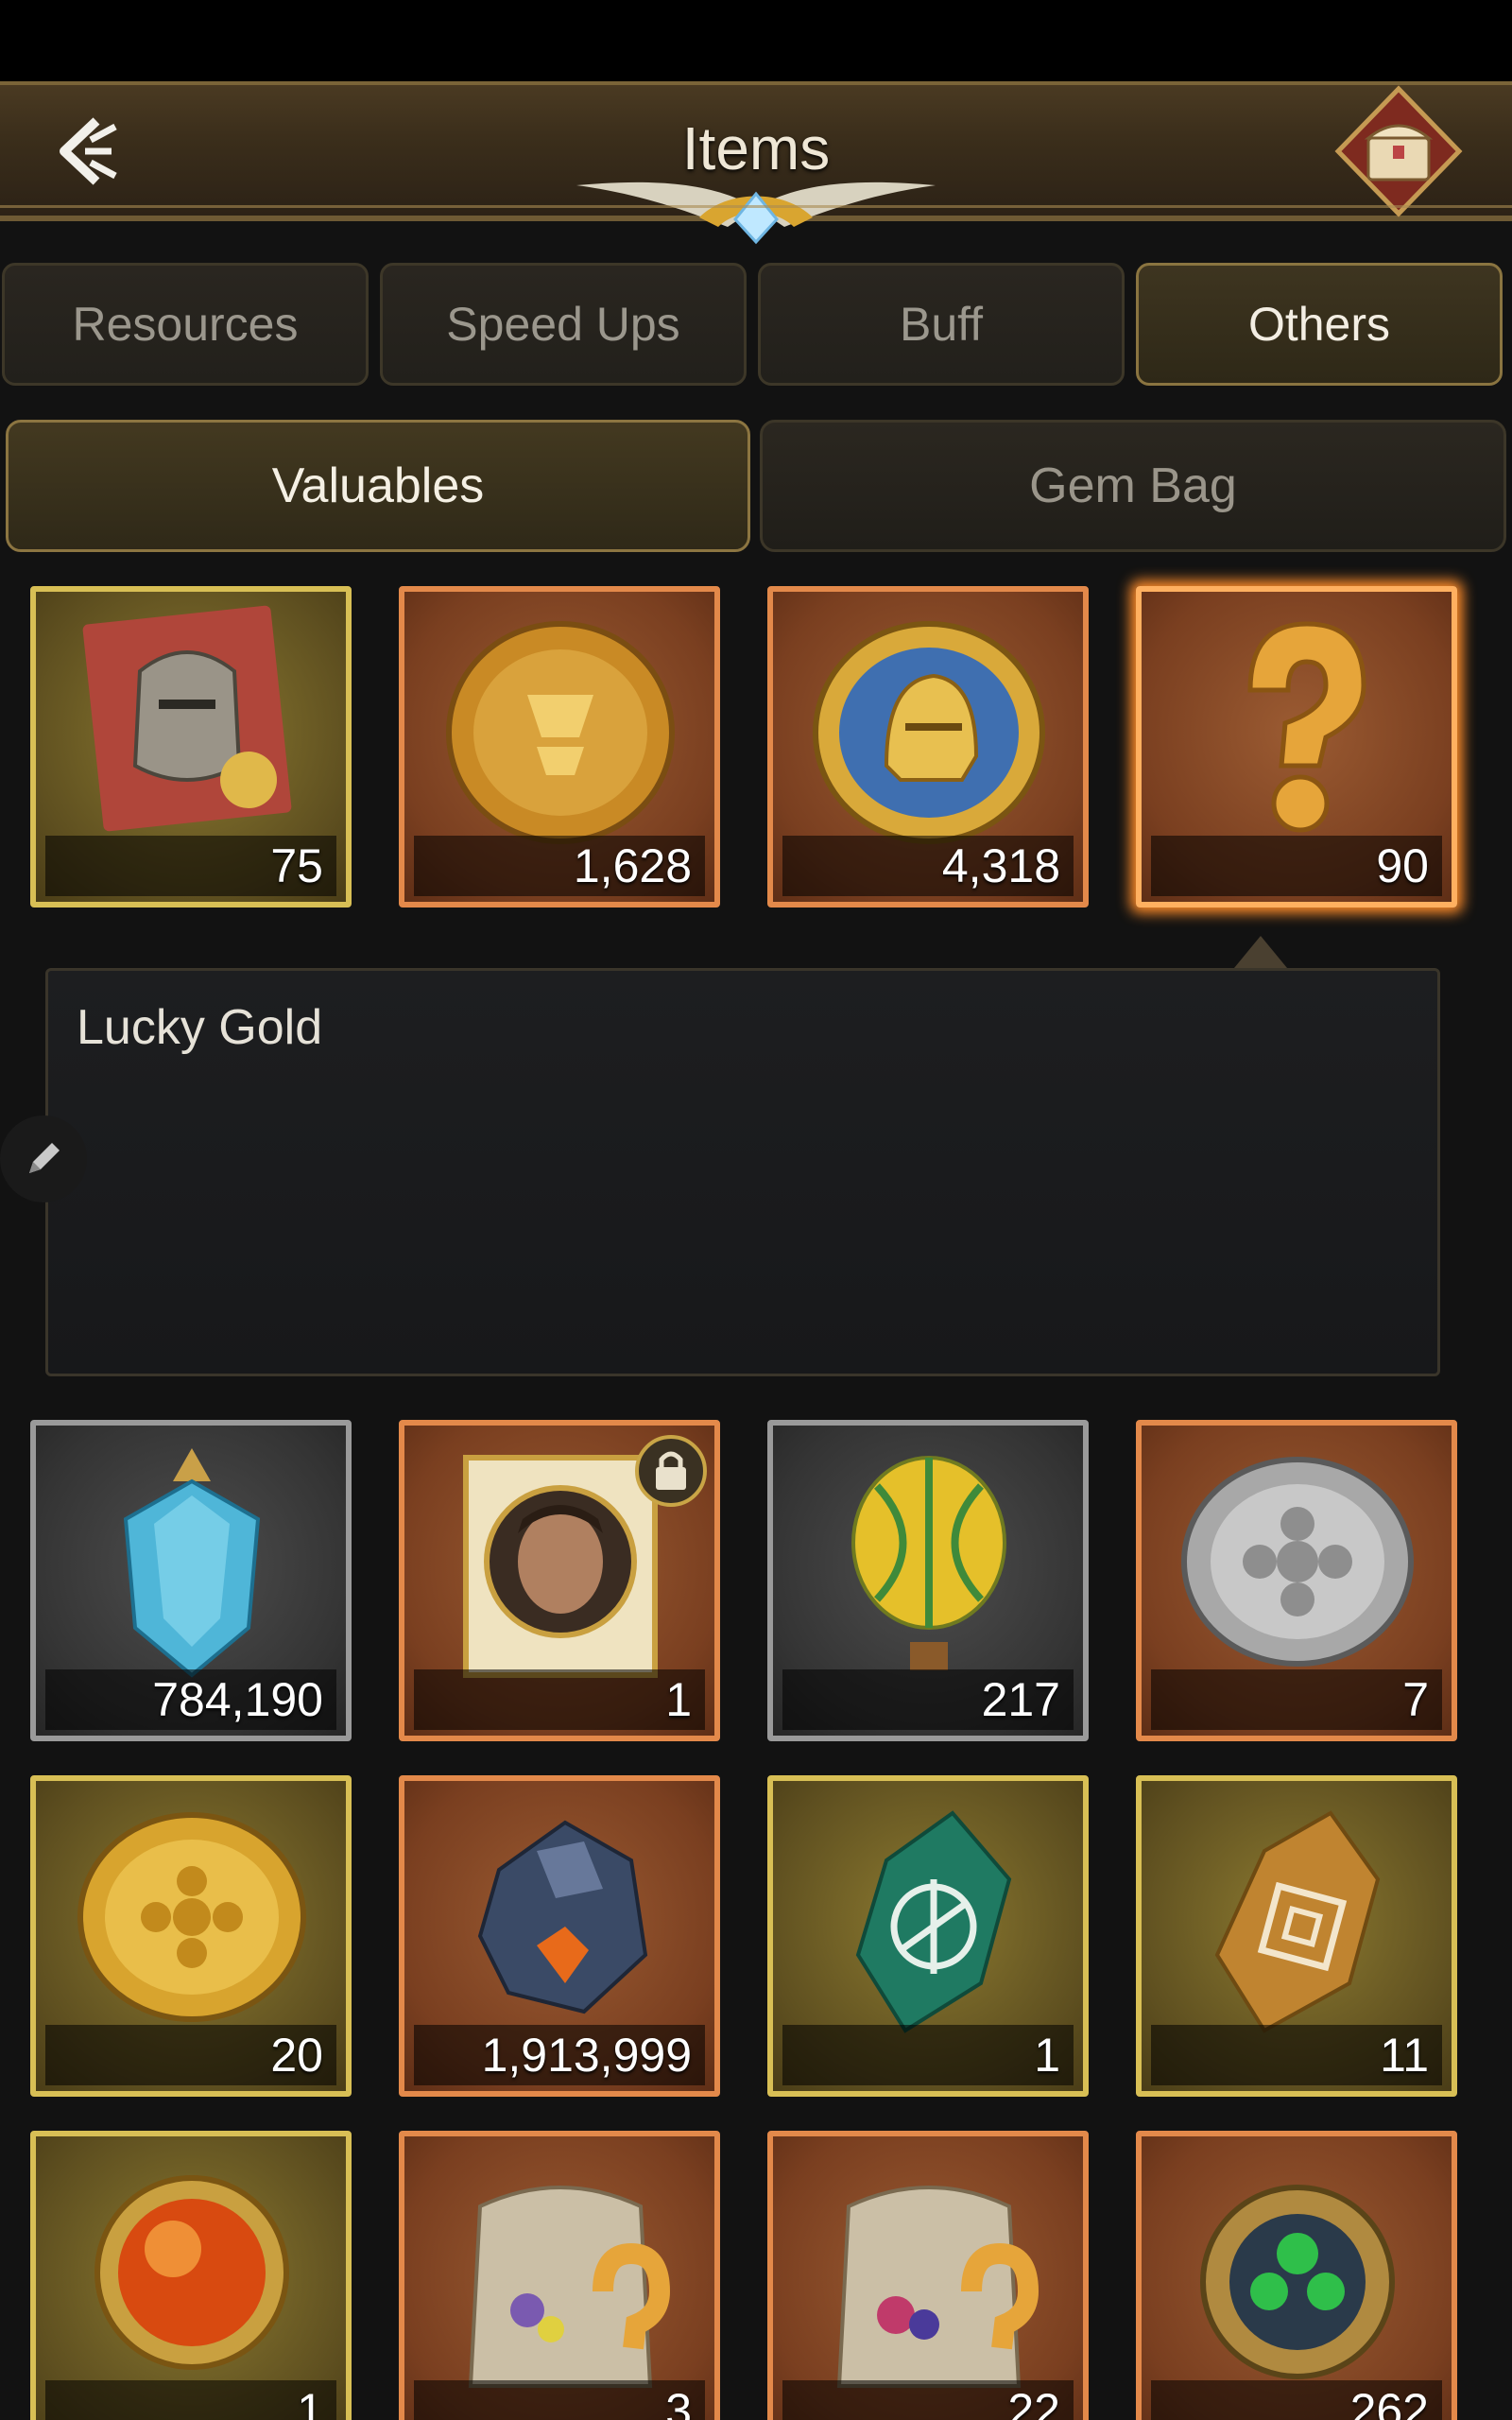 This screenshot has width=1512, height=2420. I want to click on flower-seed-bag-icon, so click(569, 2287).